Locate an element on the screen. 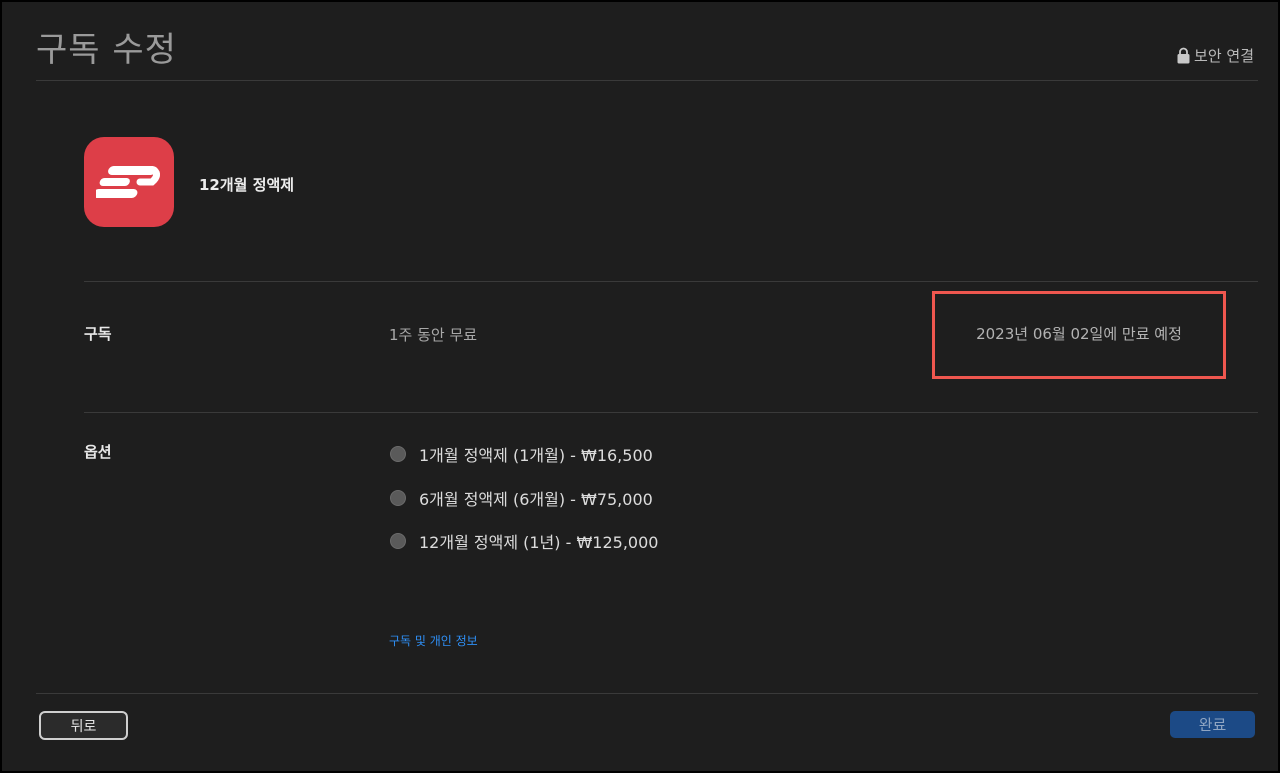 The width and height of the screenshot is (1280, 773). plan-name: 12개월 정액제 is located at coordinates (247, 185).